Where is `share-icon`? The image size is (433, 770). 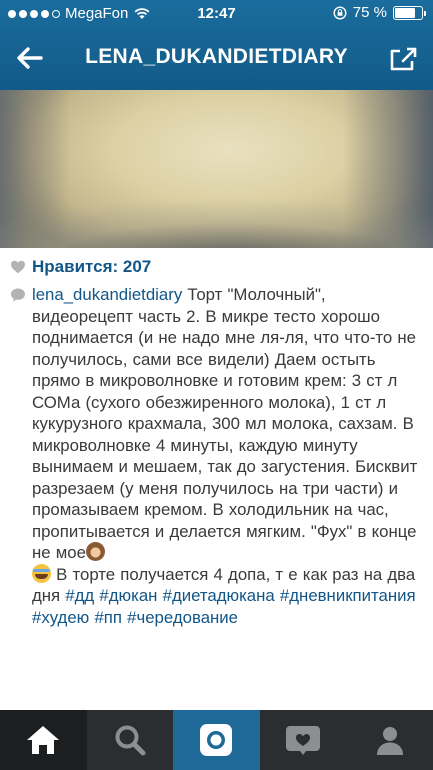
share-icon is located at coordinates (403, 58).